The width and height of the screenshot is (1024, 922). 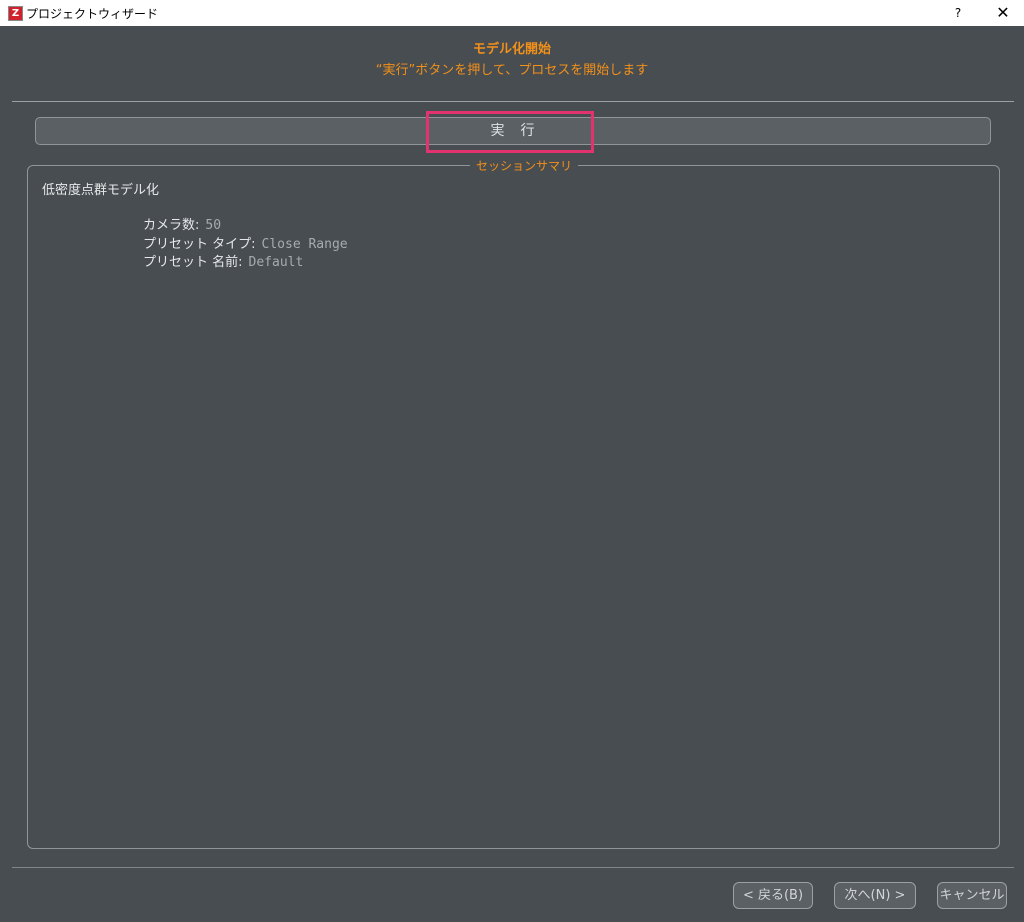 What do you see at coordinates (513, 101) in the screenshot?
I see `header-divider` at bounding box center [513, 101].